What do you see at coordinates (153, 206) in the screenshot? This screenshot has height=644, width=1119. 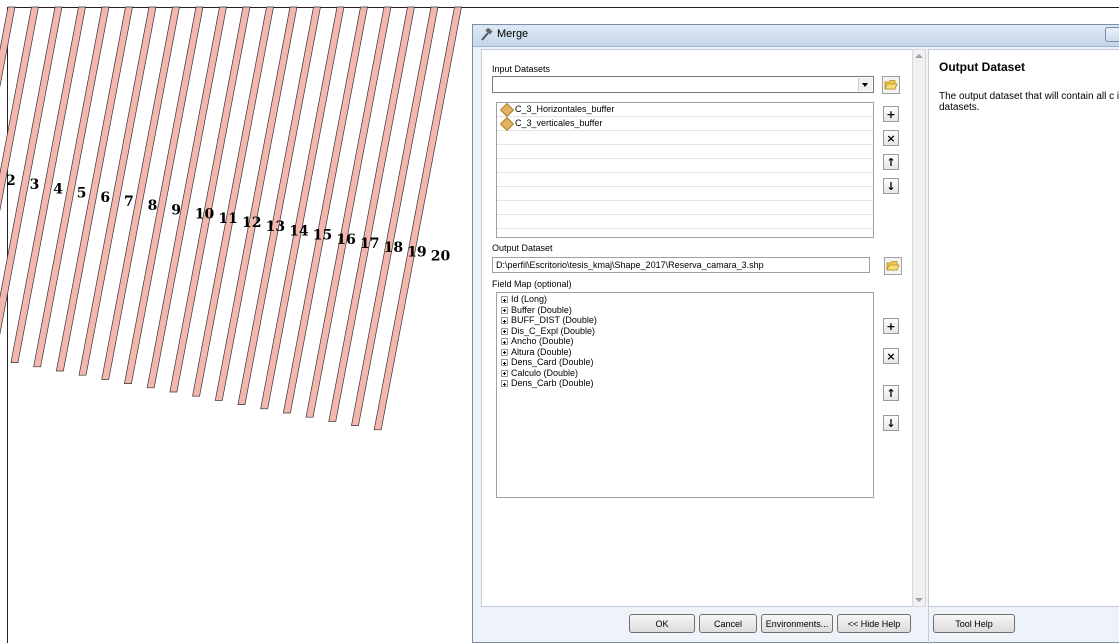 I see `strip-number-label: 8` at bounding box center [153, 206].